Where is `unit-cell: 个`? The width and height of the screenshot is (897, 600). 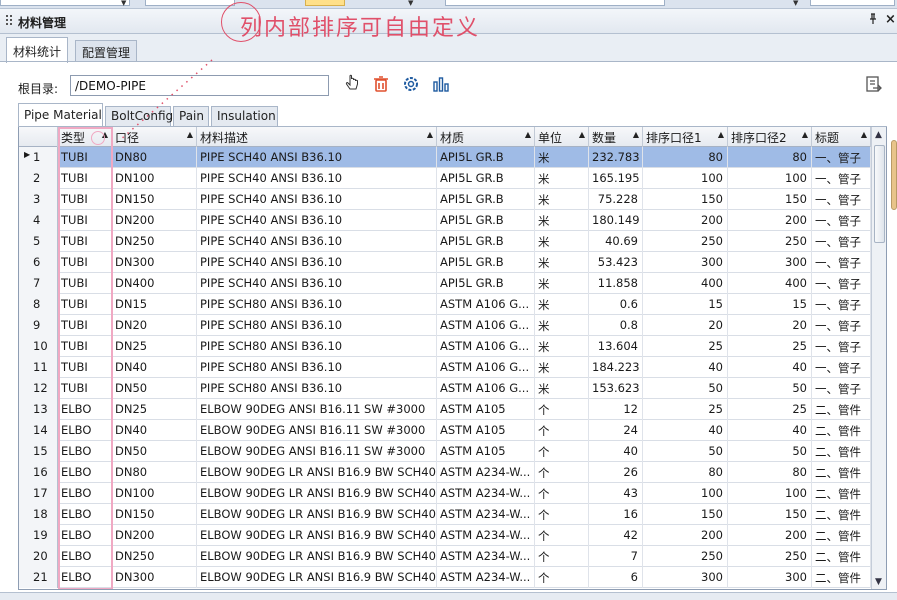
unit-cell: 个 is located at coordinates (562, 556).